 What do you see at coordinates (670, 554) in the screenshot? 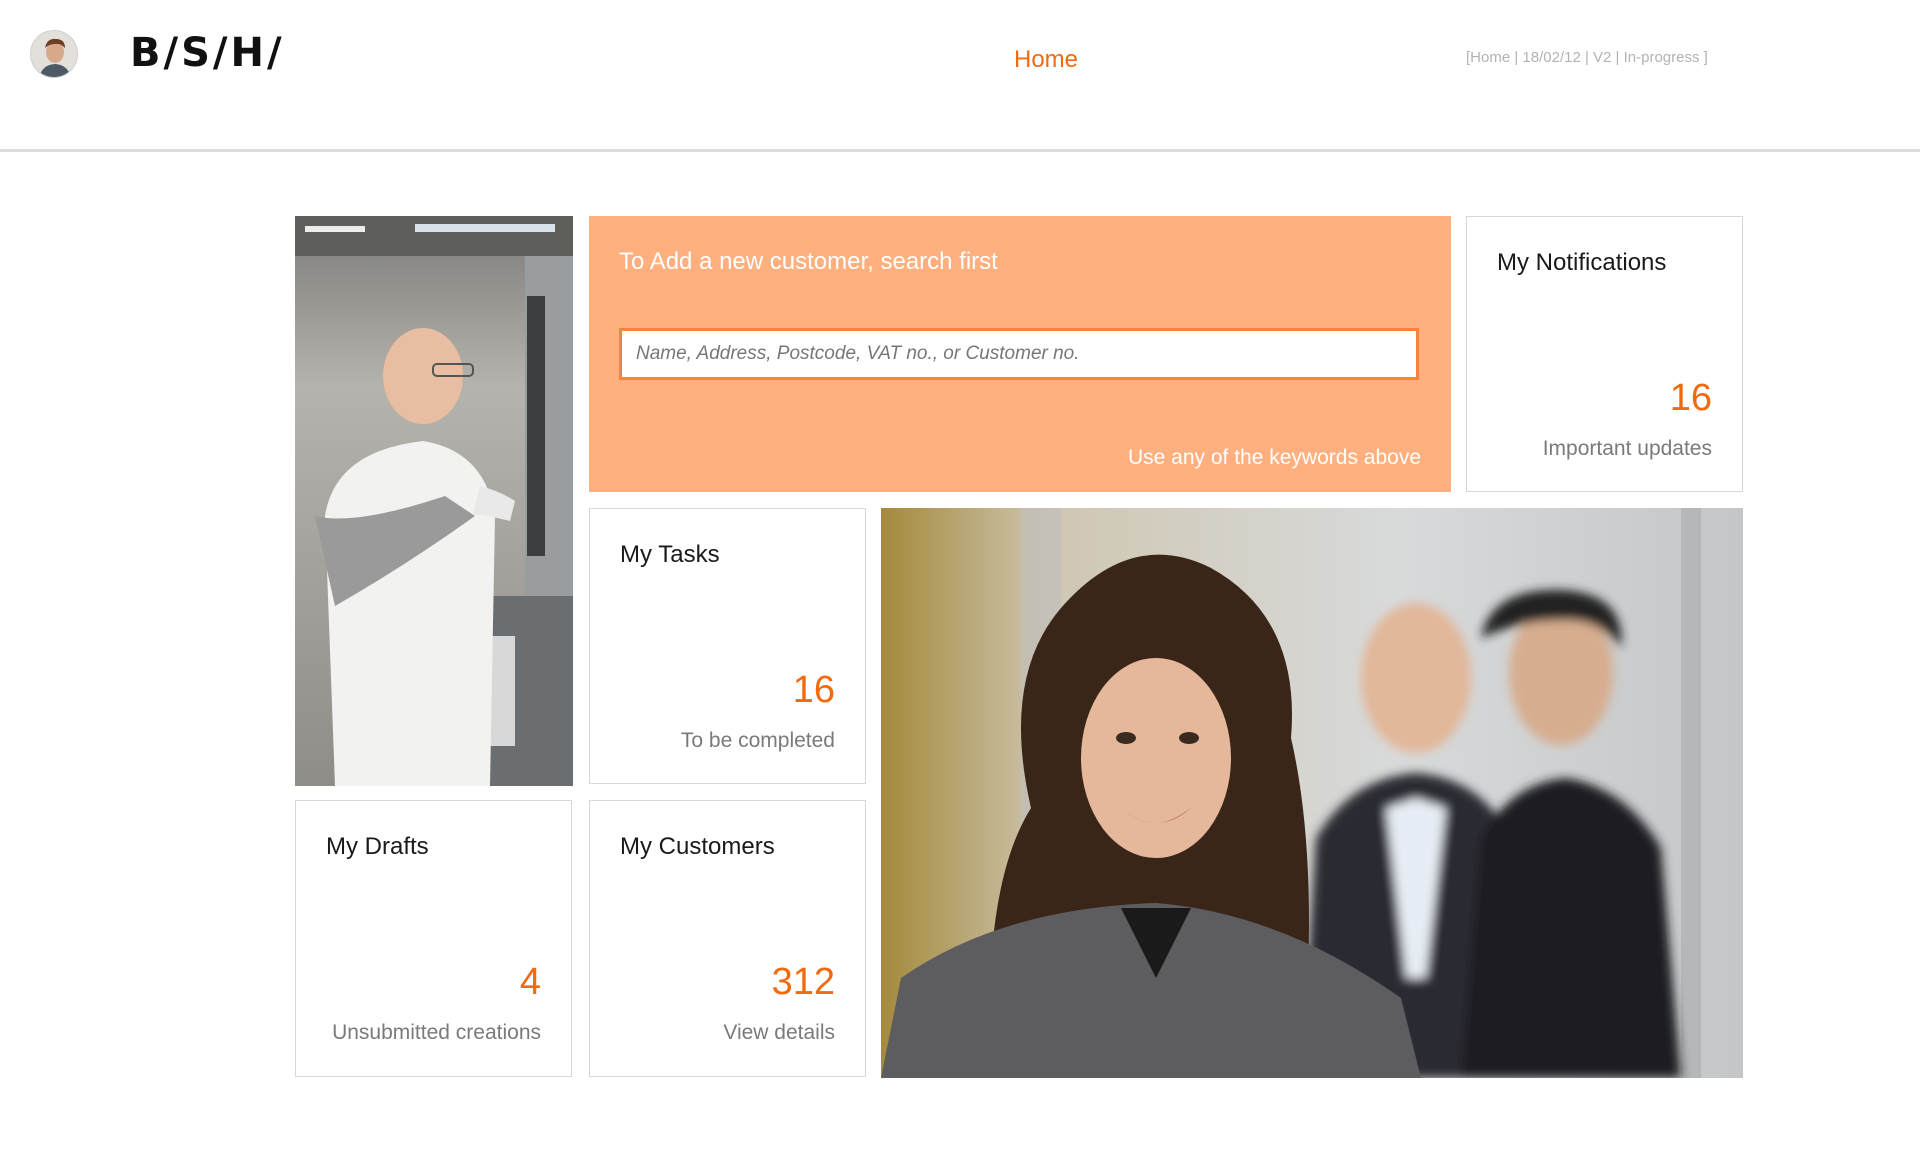
I see `tasks-title: My Tasks` at bounding box center [670, 554].